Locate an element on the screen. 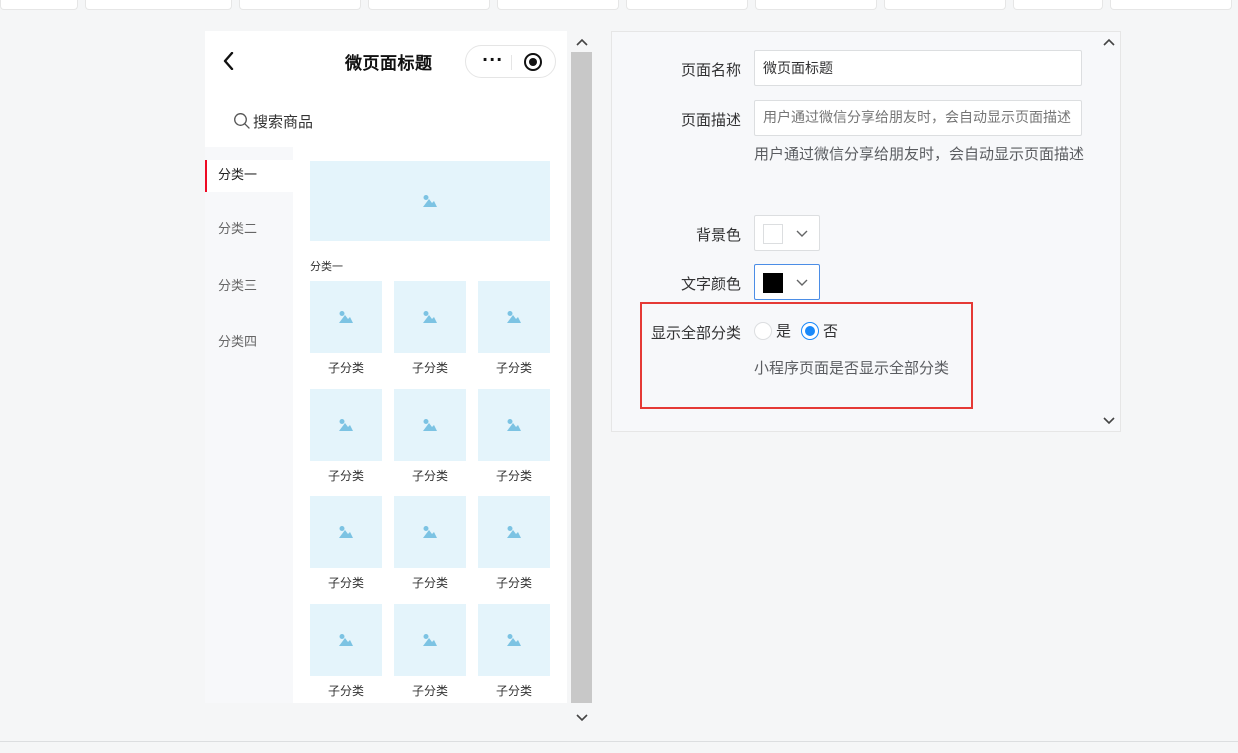 The height and width of the screenshot is (753, 1238). bg-color-picker is located at coordinates (787, 233).